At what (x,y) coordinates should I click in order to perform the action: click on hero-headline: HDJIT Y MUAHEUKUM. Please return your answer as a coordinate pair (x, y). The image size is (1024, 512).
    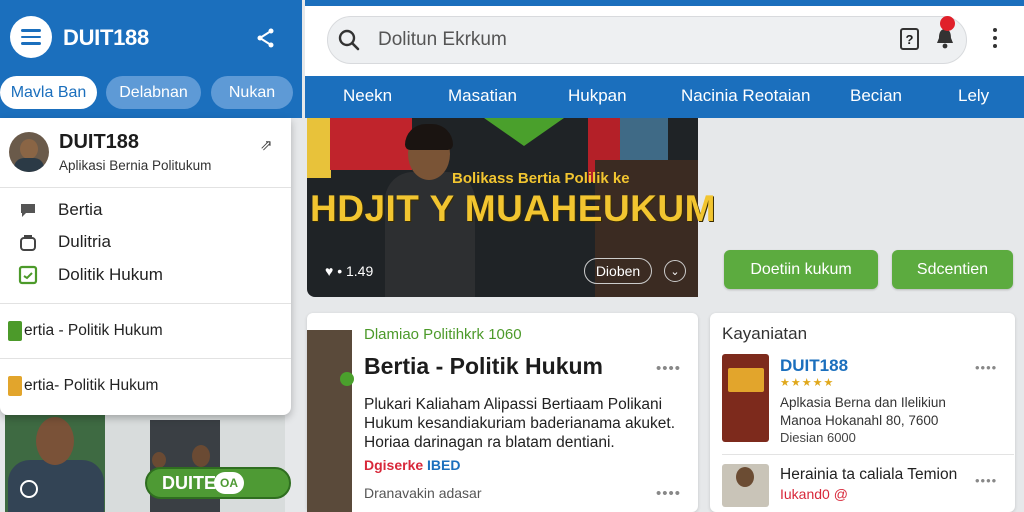
    Looking at the image, I should click on (513, 208).